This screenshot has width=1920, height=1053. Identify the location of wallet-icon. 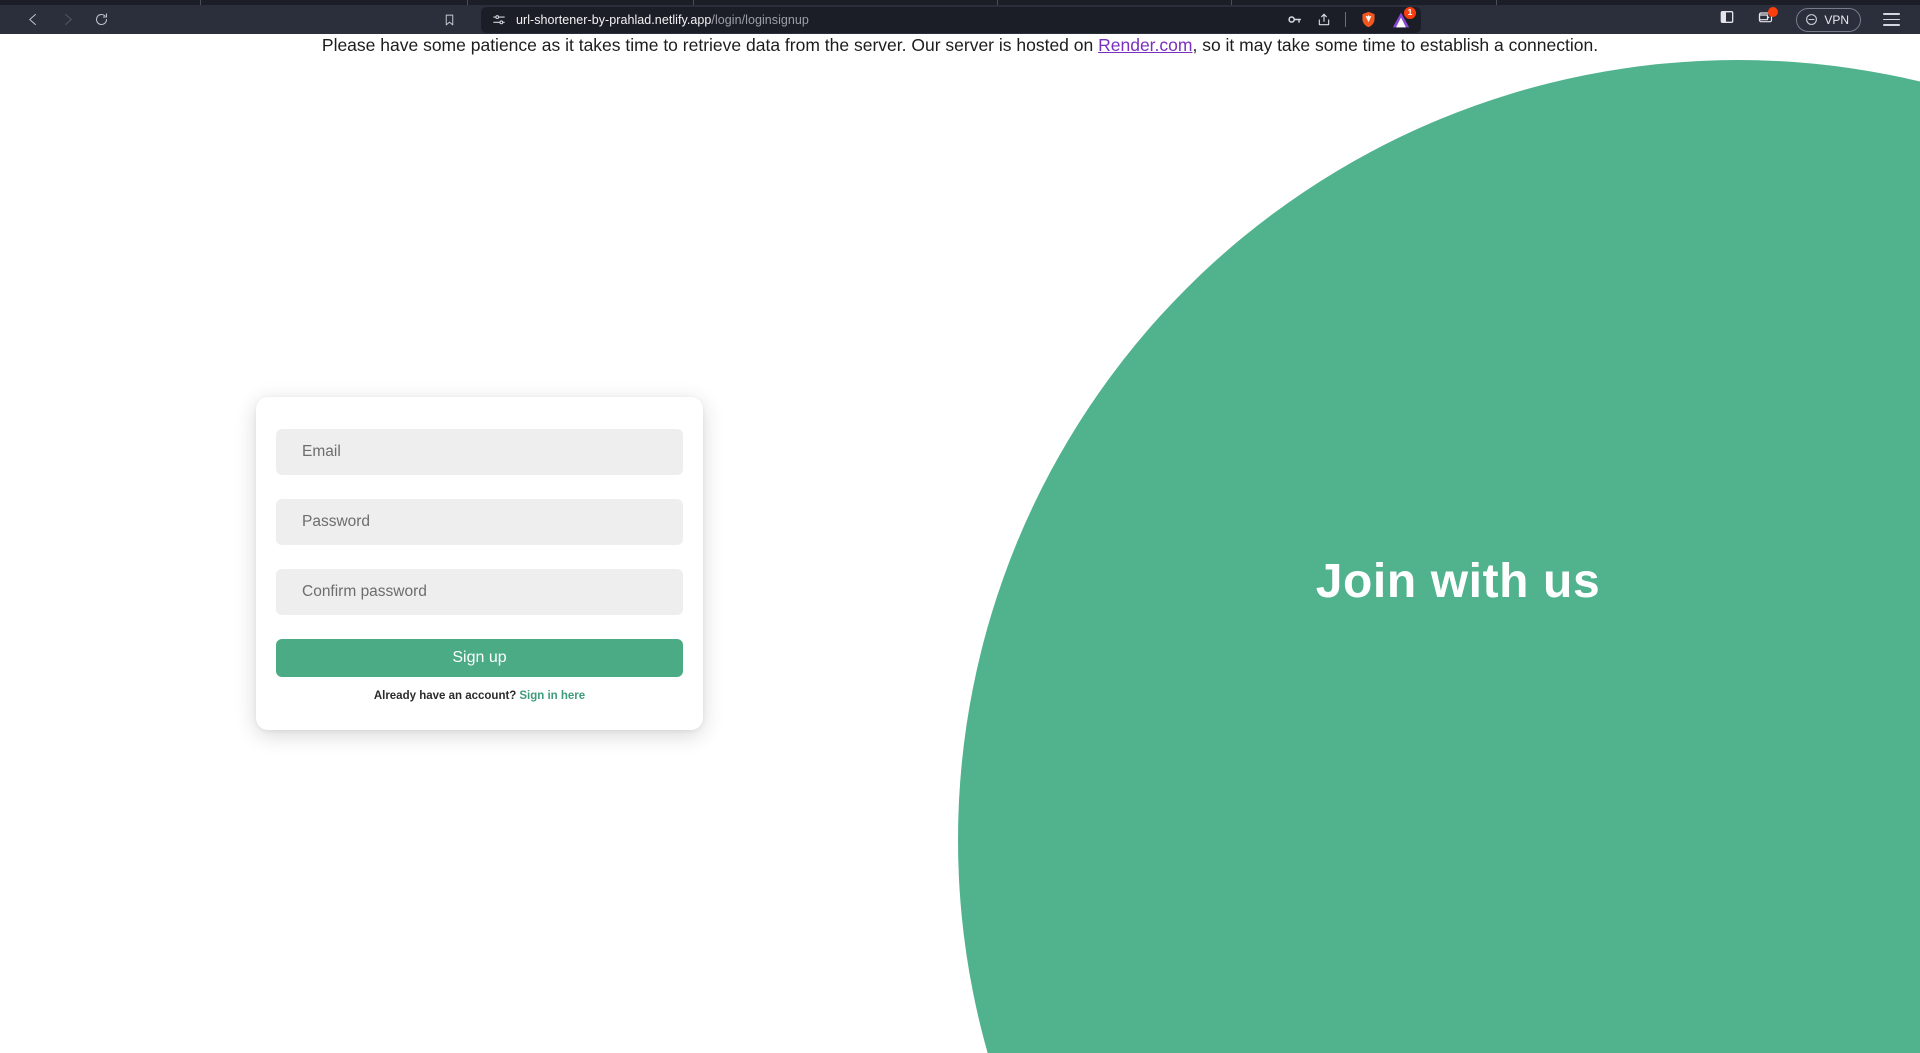
(1768, 18).